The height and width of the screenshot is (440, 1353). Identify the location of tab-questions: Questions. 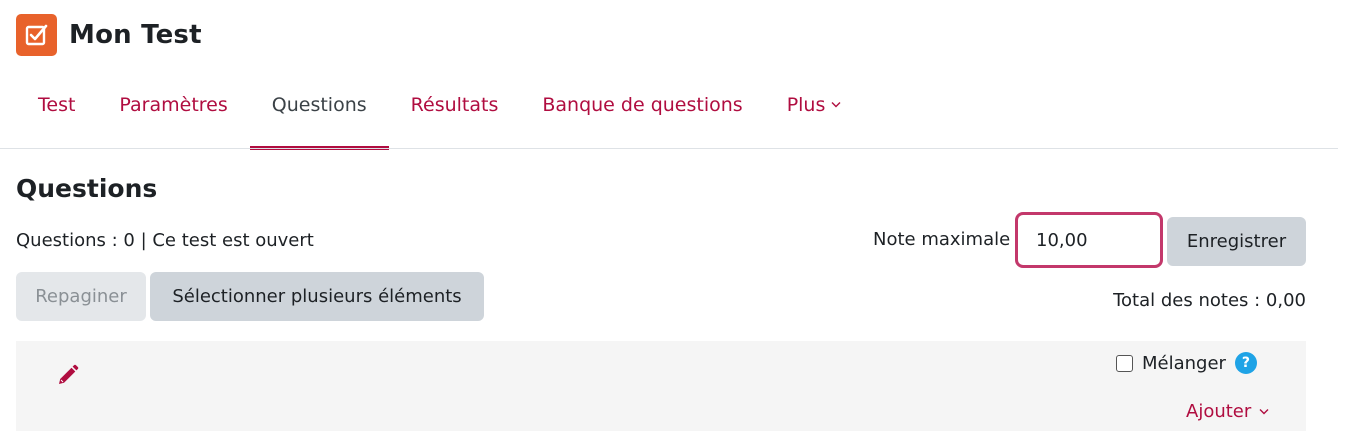
(319, 105).